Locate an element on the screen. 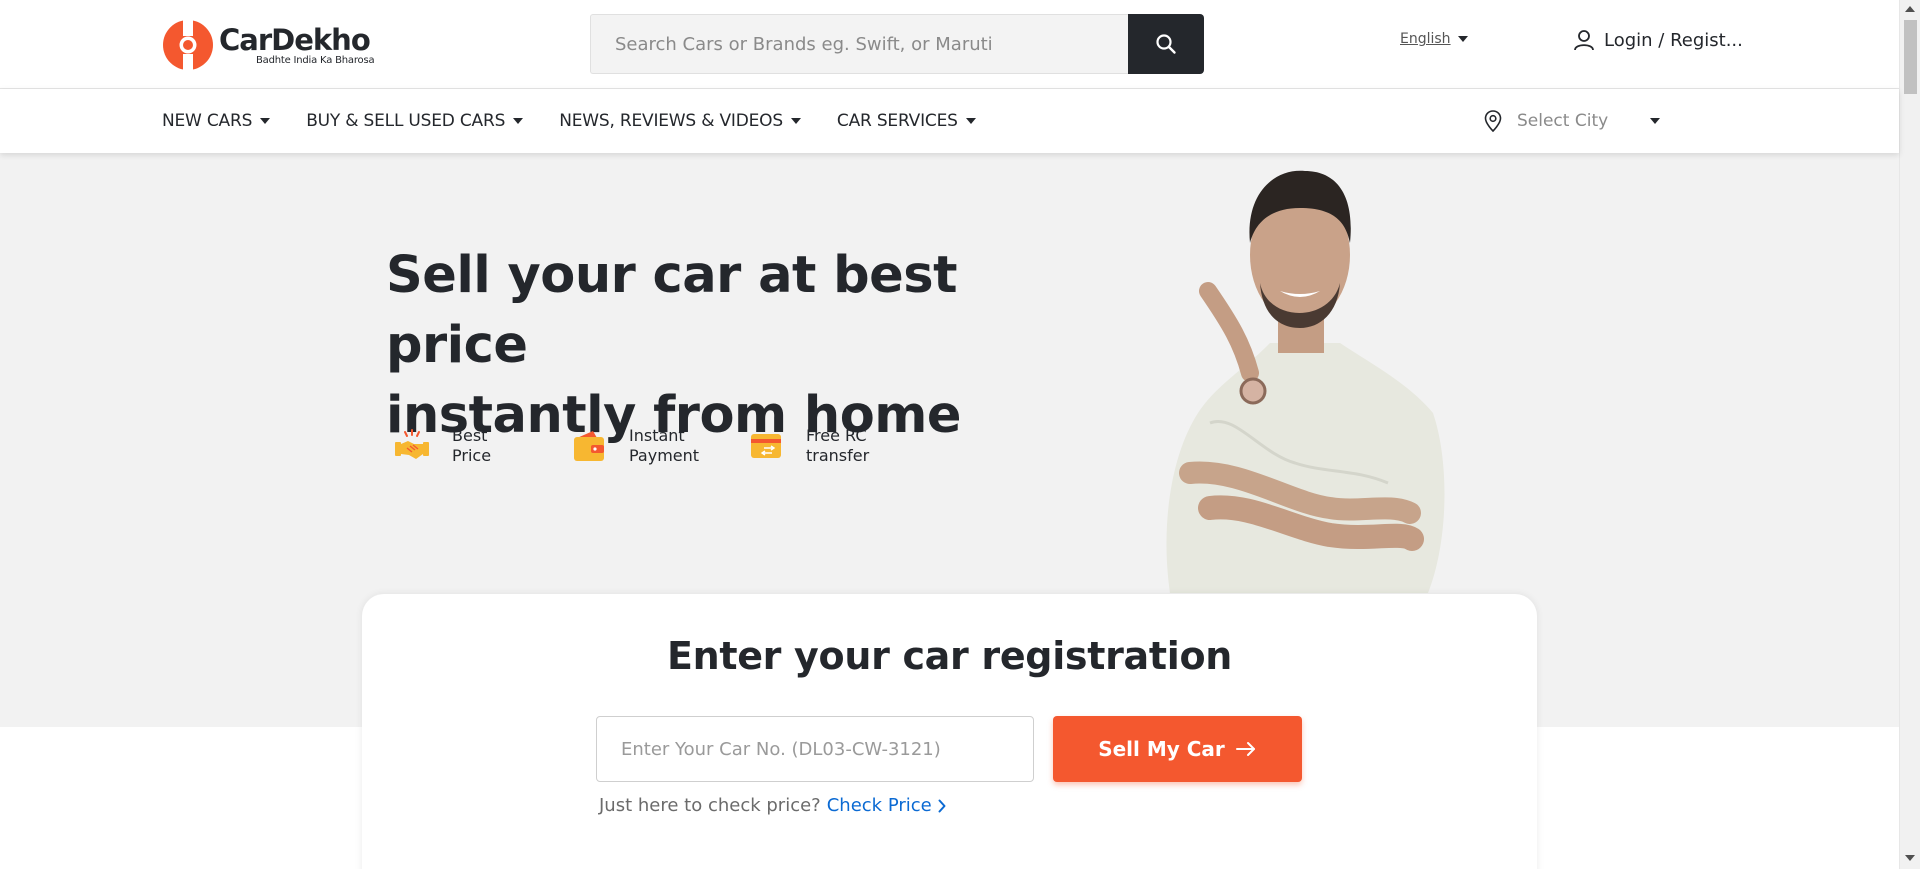 This screenshot has width=1920, height=869. feature-label: transfer is located at coordinates (838, 455).